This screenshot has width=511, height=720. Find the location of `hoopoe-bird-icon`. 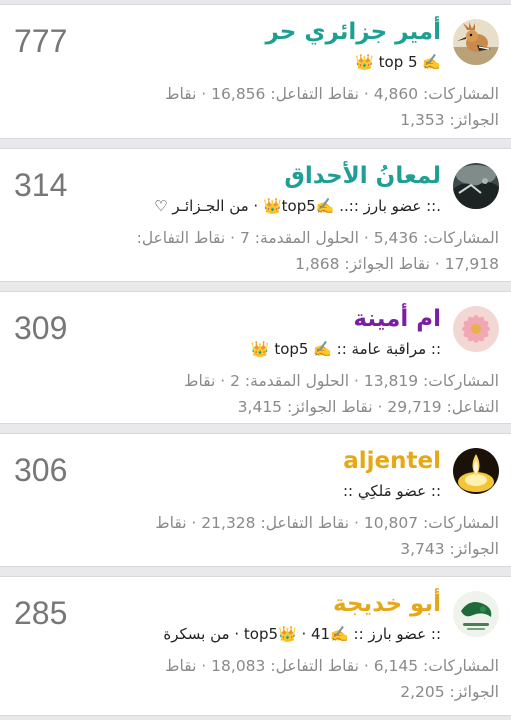

hoopoe-bird-icon is located at coordinates (476, 42).